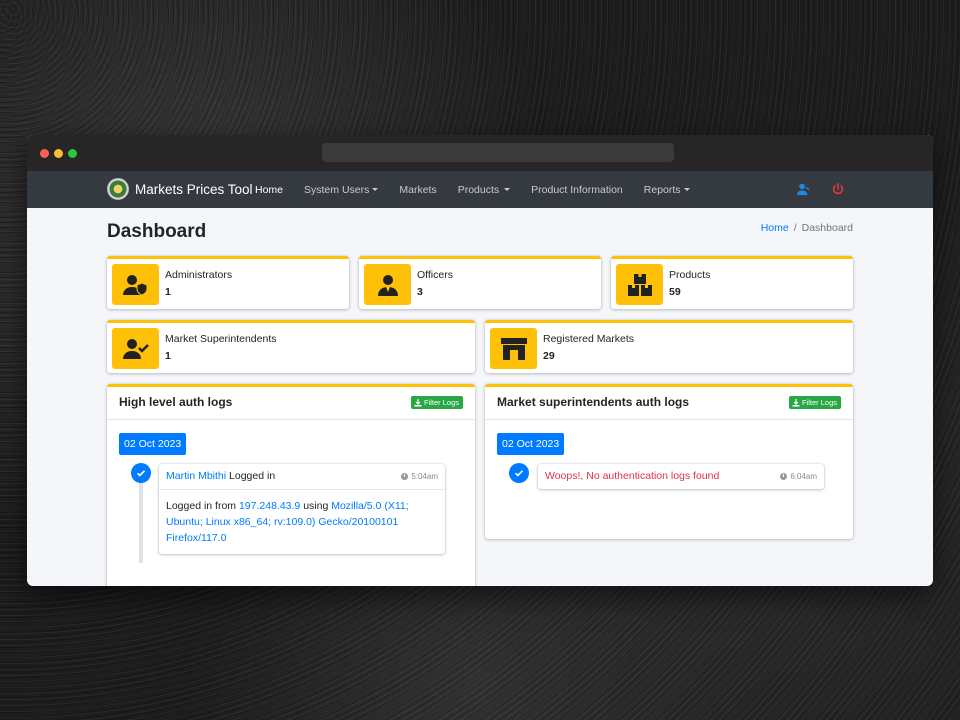 The image size is (960, 720). What do you see at coordinates (176, 402) in the screenshot?
I see `card-title: High level auth logs` at bounding box center [176, 402].